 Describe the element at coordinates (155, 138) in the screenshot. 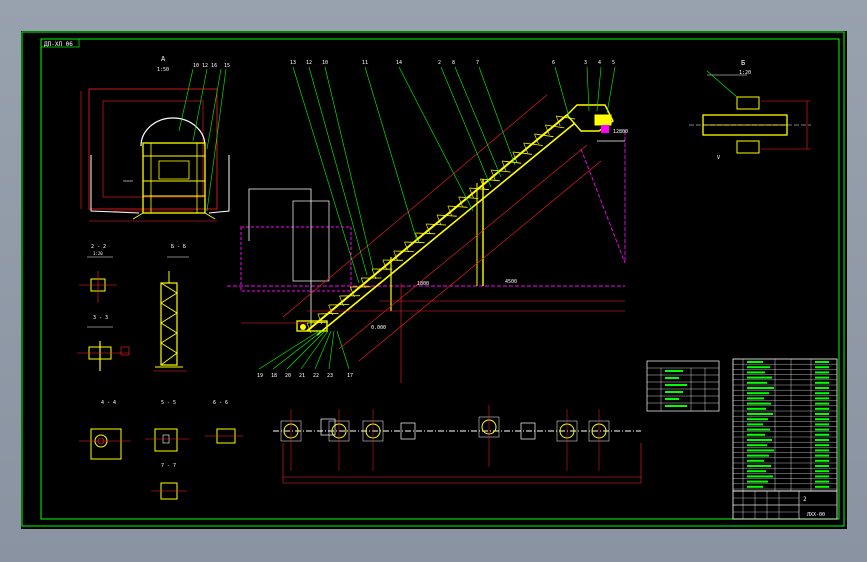

I see `end-view-section: А 1:50 10 12 16 15` at that location.